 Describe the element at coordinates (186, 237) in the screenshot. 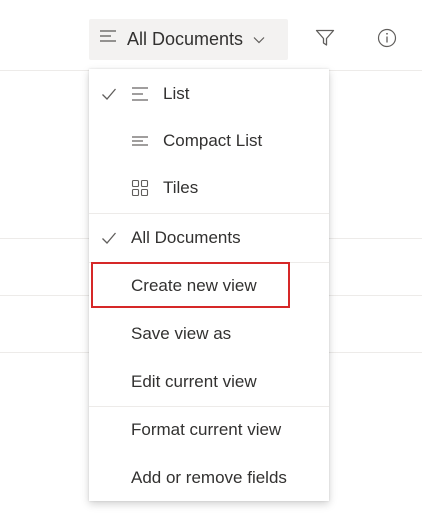

I see `menu-item-label: All Documents` at that location.